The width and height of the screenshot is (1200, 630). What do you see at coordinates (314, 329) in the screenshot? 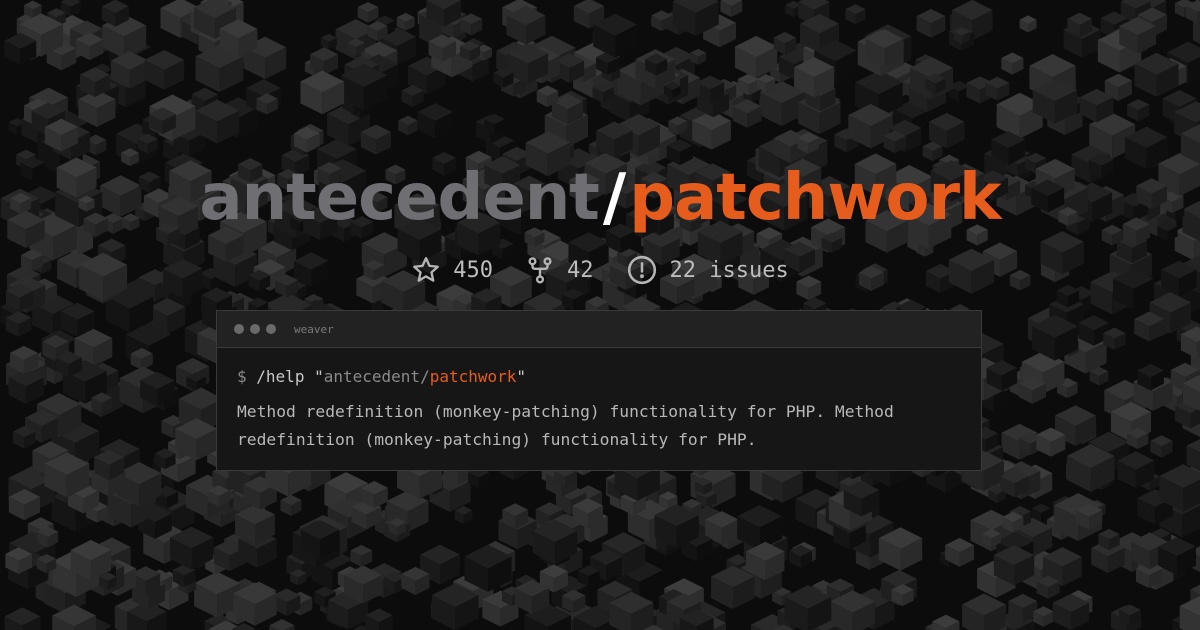
I see `terminal-title: weaver` at bounding box center [314, 329].